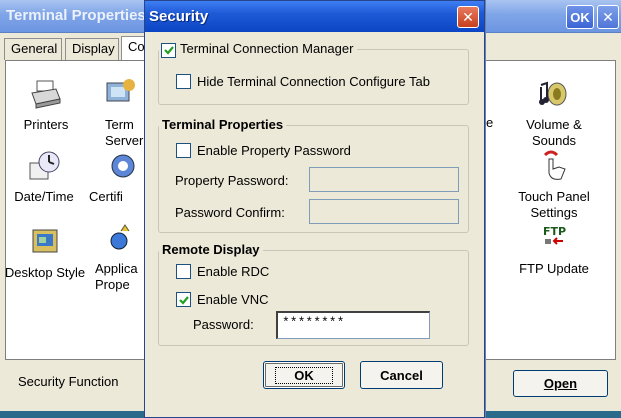 This screenshot has width=621, height=418. What do you see at coordinates (384, 211) in the screenshot?
I see `password-confirm-field` at bounding box center [384, 211].